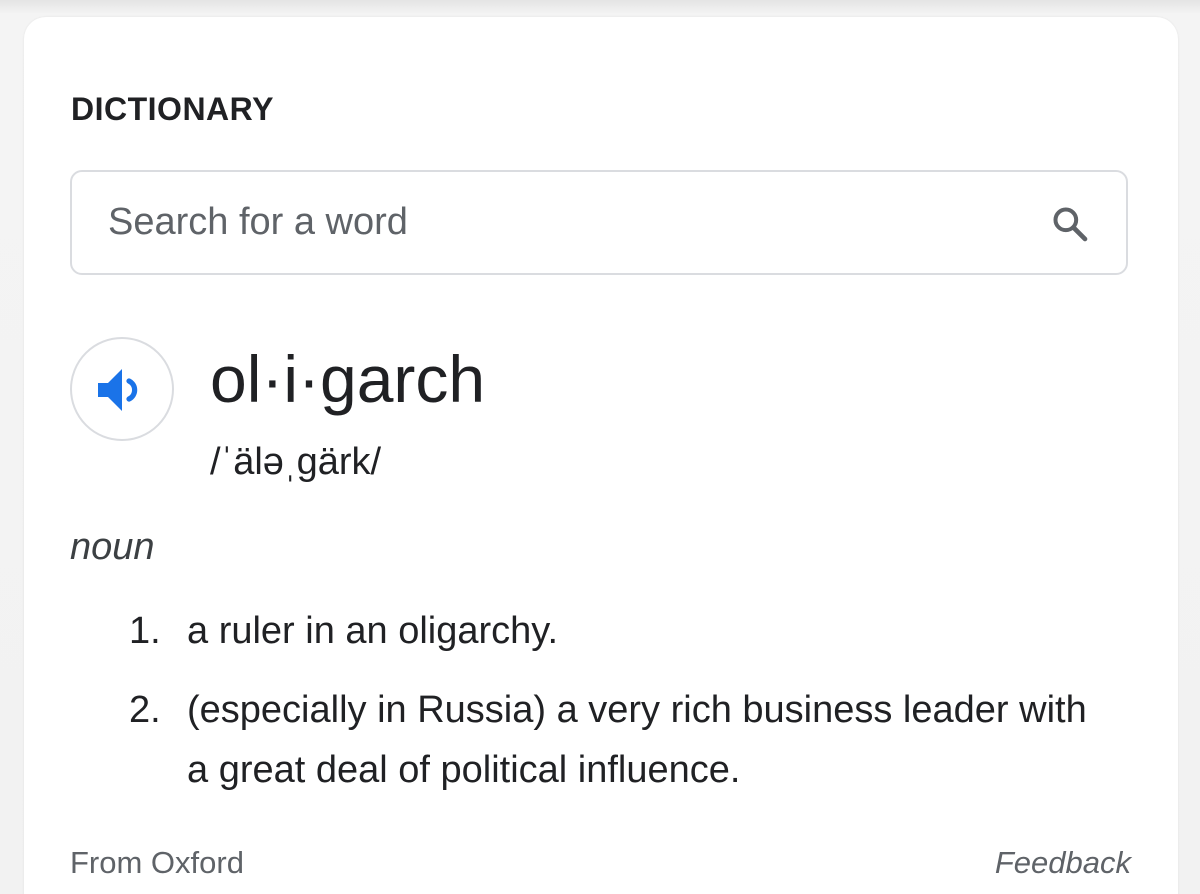 The width and height of the screenshot is (1200, 894). What do you see at coordinates (296, 462) in the screenshot?
I see `pronunciation: /ˈäləˌgärk/` at bounding box center [296, 462].